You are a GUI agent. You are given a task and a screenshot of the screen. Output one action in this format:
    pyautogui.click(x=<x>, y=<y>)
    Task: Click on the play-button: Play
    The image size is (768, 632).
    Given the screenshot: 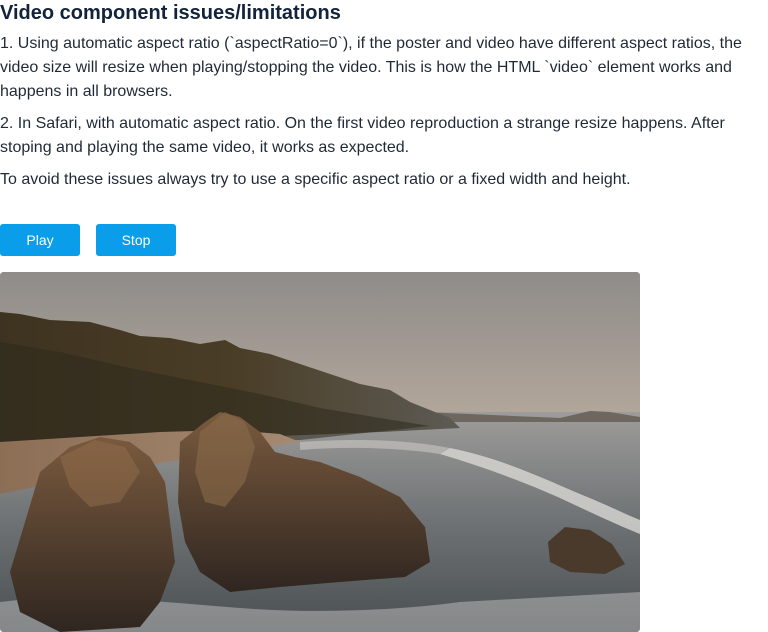 What is the action you would take?
    pyautogui.click(x=40, y=240)
    